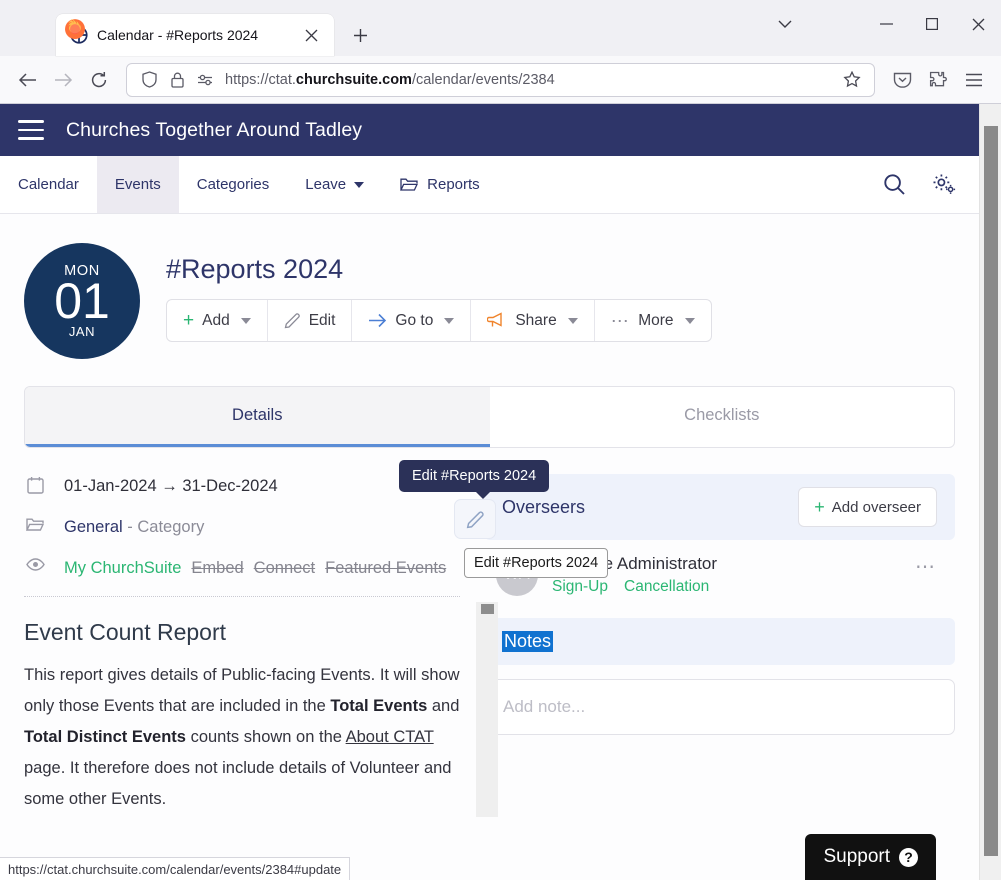  I want to click on add-button-label: Add, so click(216, 320).